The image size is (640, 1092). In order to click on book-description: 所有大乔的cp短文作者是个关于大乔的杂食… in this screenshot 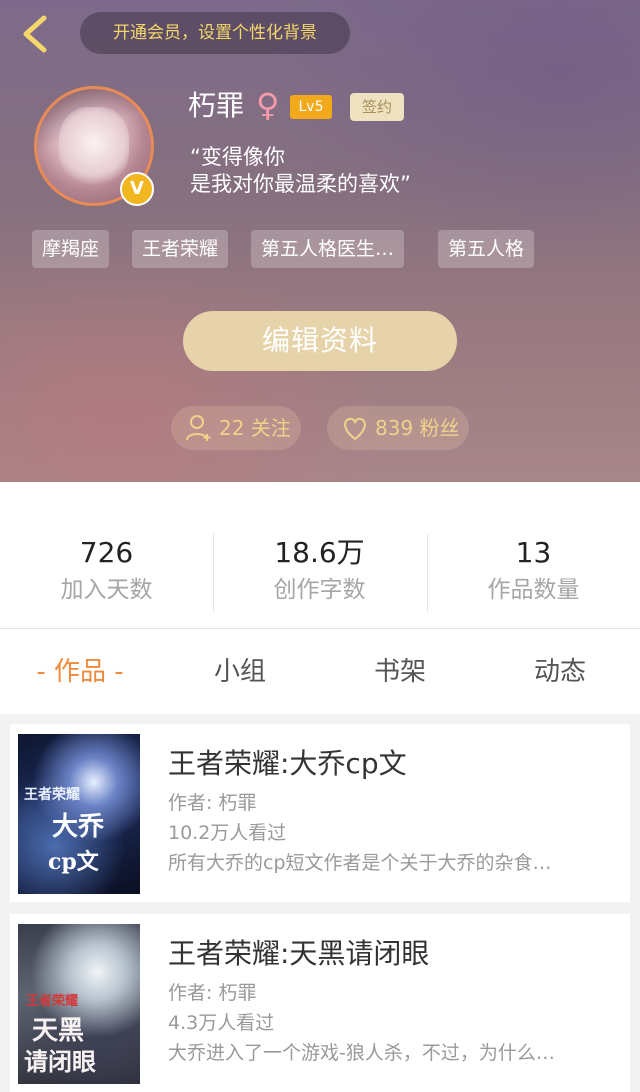, I will do `click(360, 863)`.